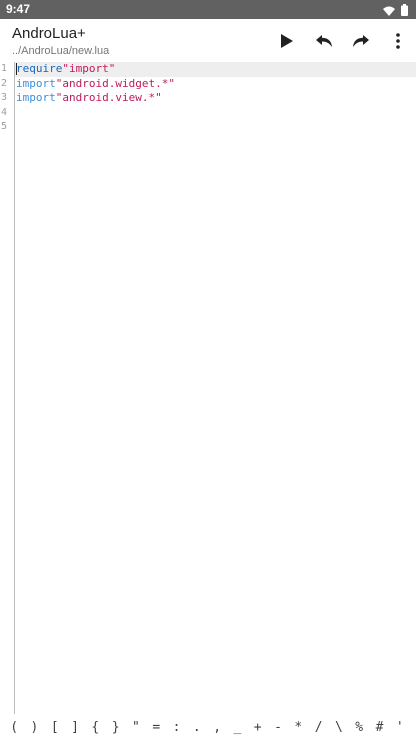  I want to click on play-icon, so click(286, 40).